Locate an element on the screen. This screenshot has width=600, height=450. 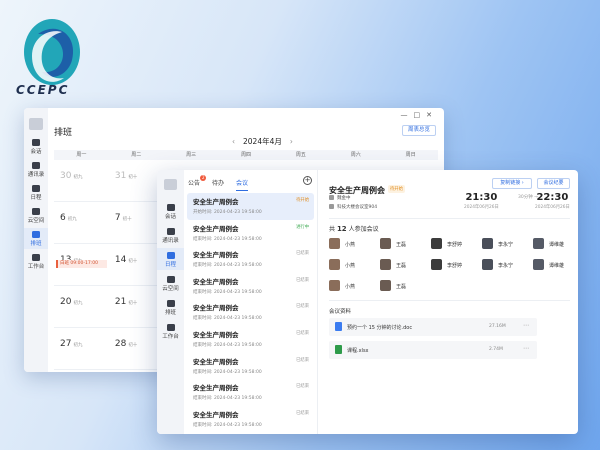
meeting-info: 魏金中 科技大楼会议室904 is located at coordinates (353, 203).